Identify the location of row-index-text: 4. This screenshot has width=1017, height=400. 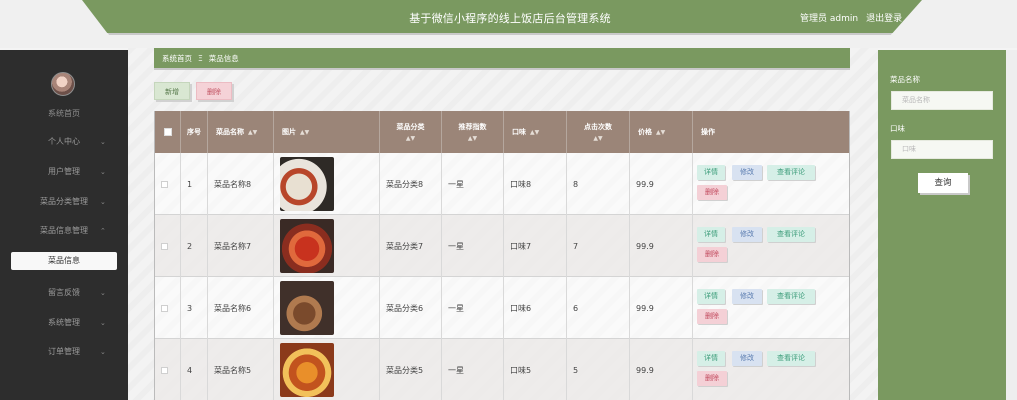
(190, 370).